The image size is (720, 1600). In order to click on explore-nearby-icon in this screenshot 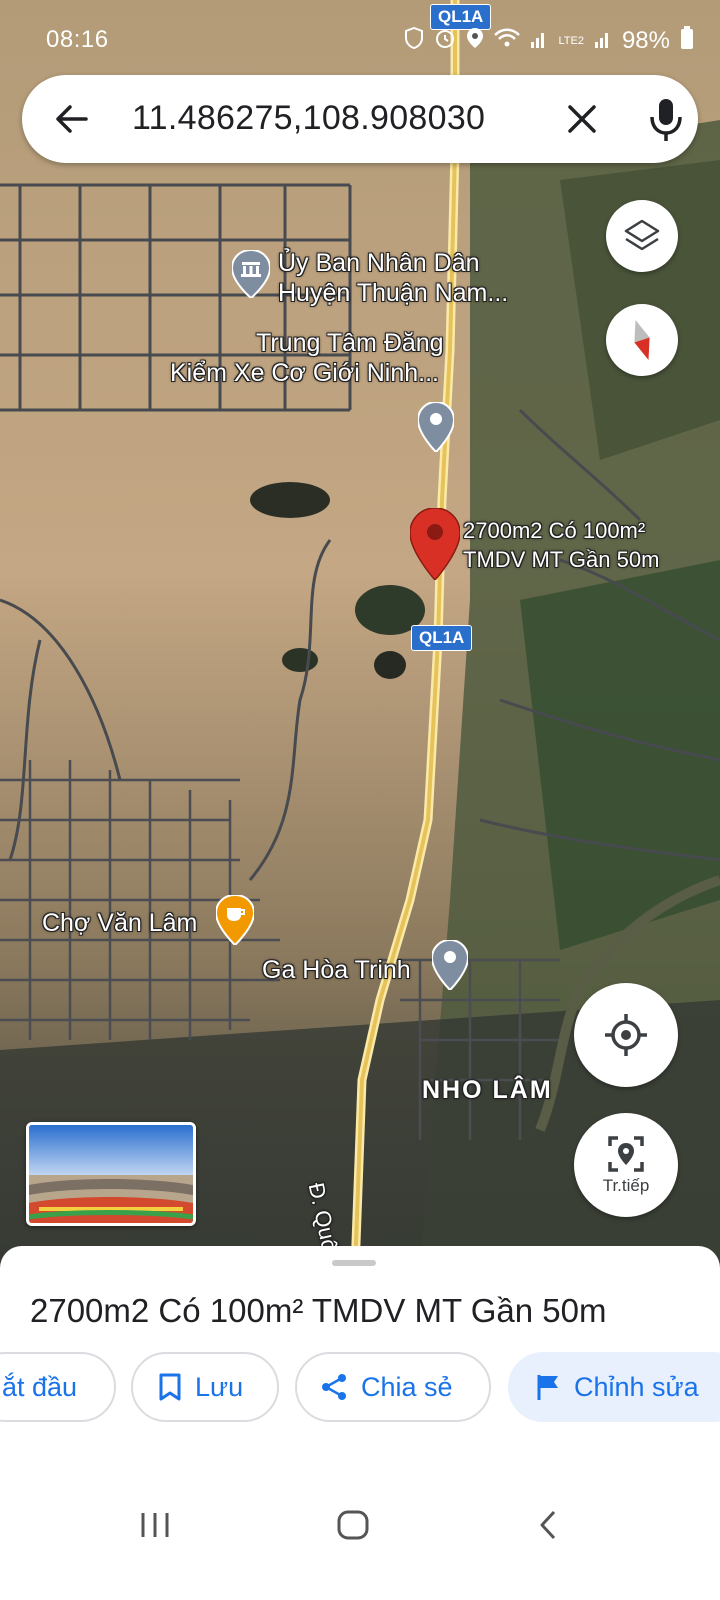, I will do `click(626, 1154)`.